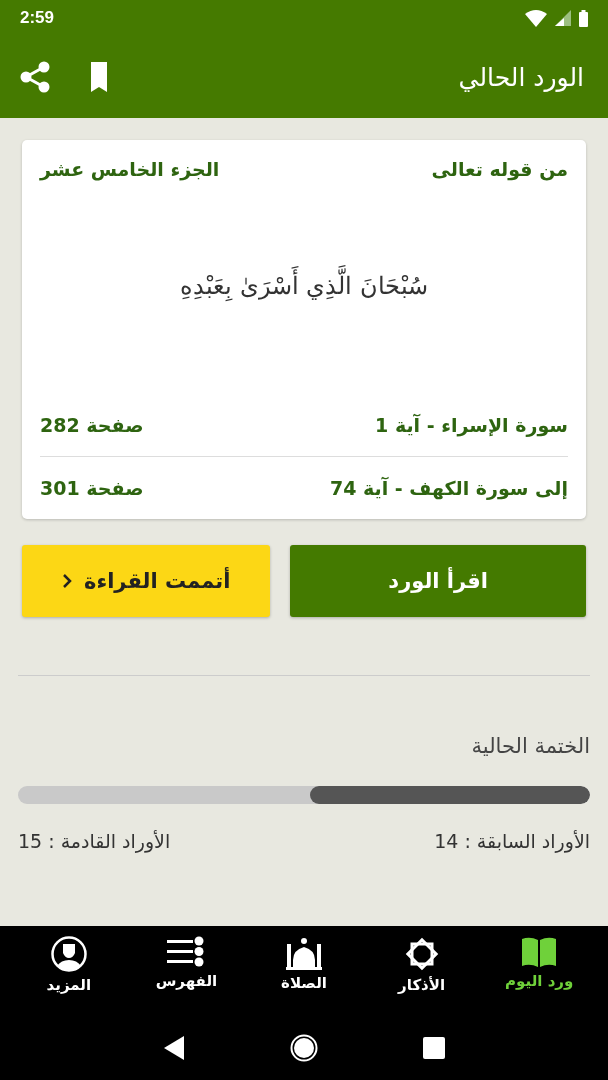  I want to click on page-number: صفحة 301, so click(92, 488).